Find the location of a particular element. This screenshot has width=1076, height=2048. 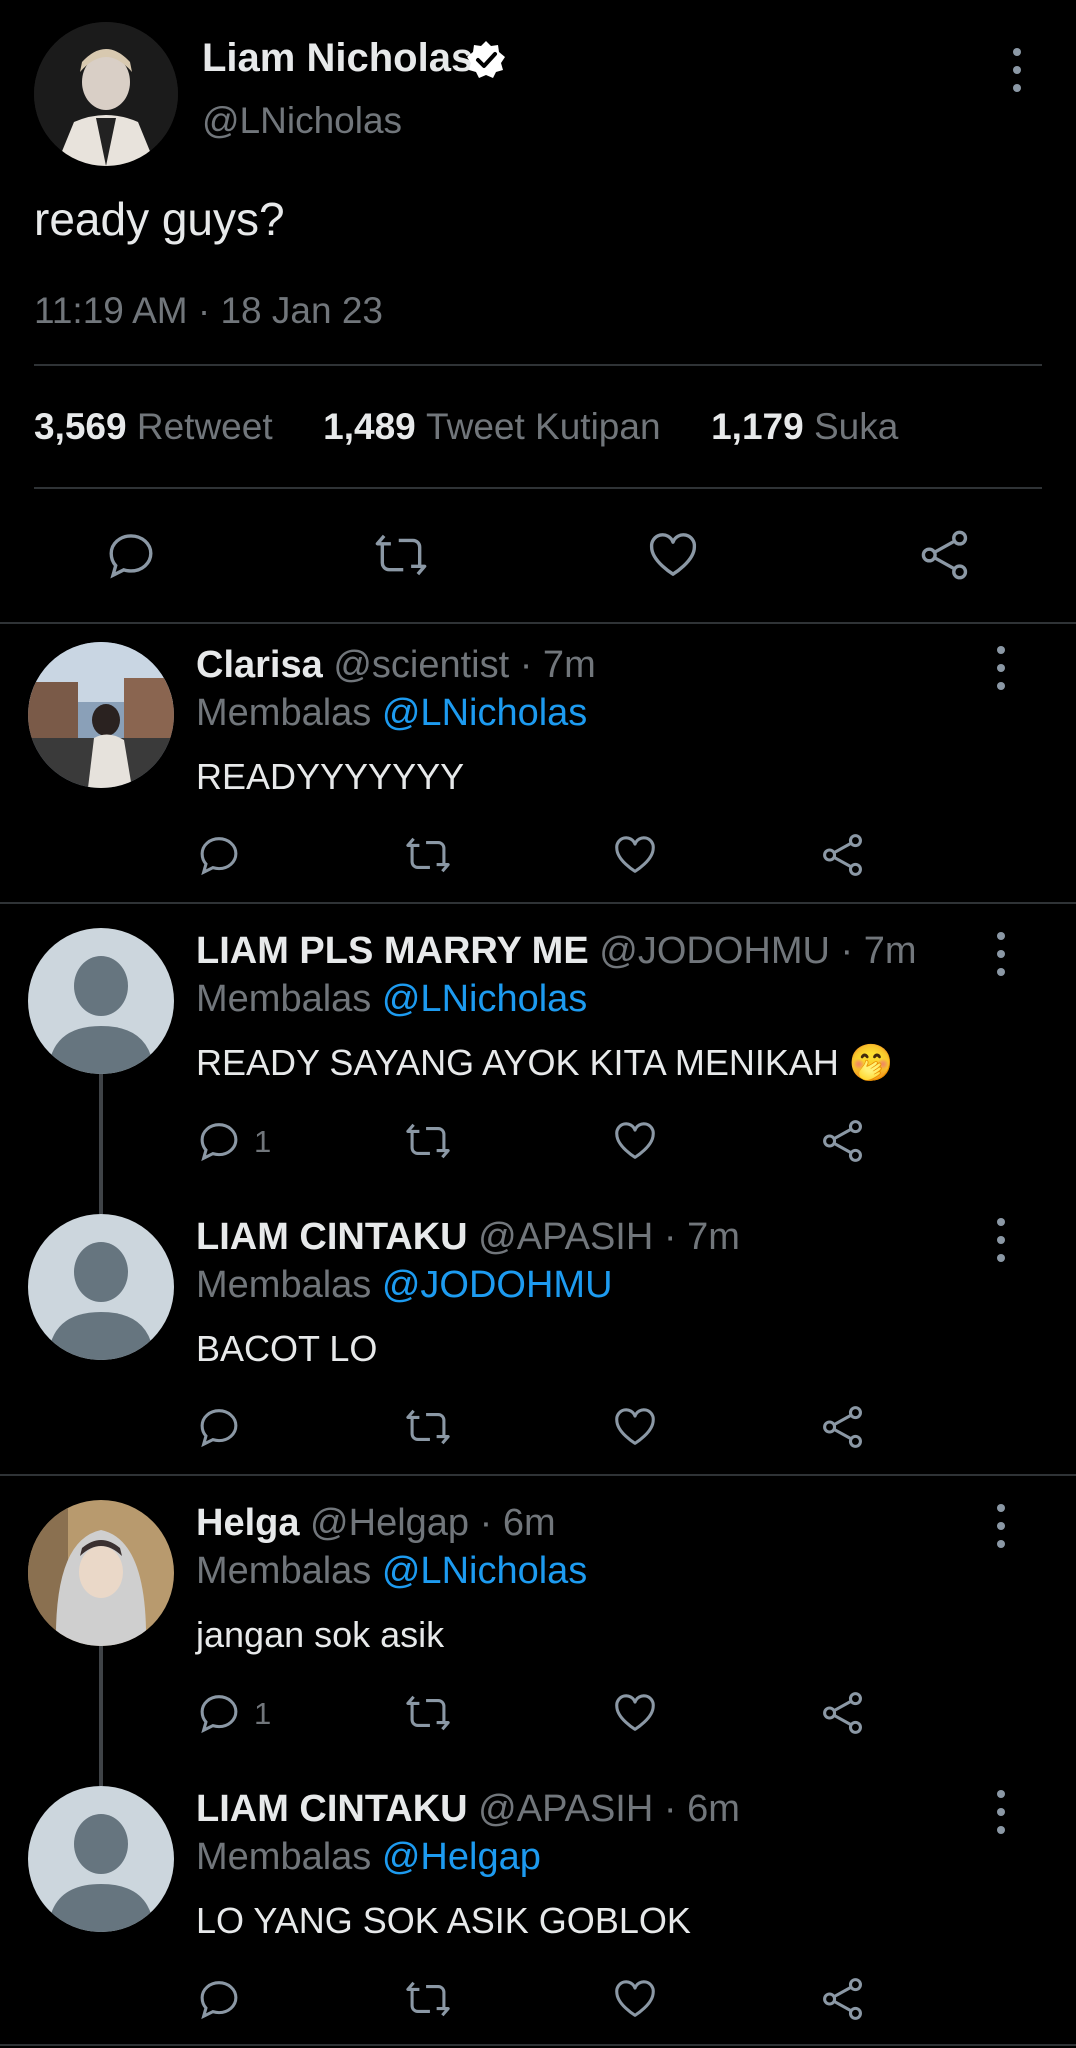

tweet-timestamp: 11:19 AM · 18 Jan 23 is located at coordinates (208, 311).